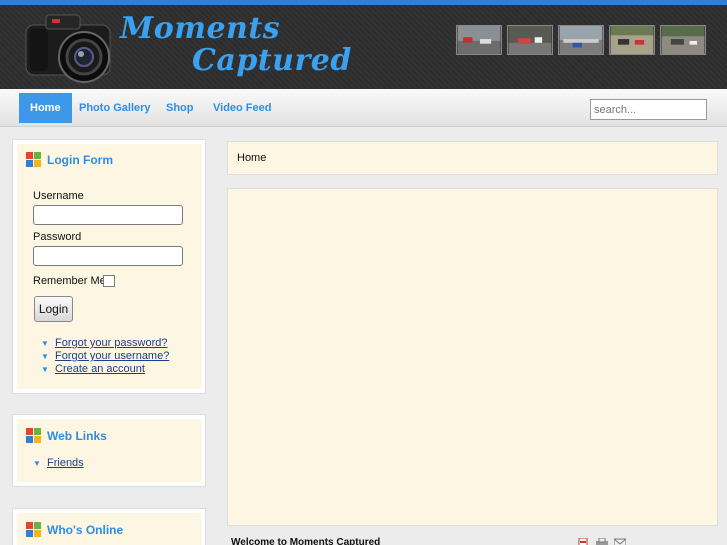  What do you see at coordinates (108, 256) in the screenshot?
I see `password-field` at bounding box center [108, 256].